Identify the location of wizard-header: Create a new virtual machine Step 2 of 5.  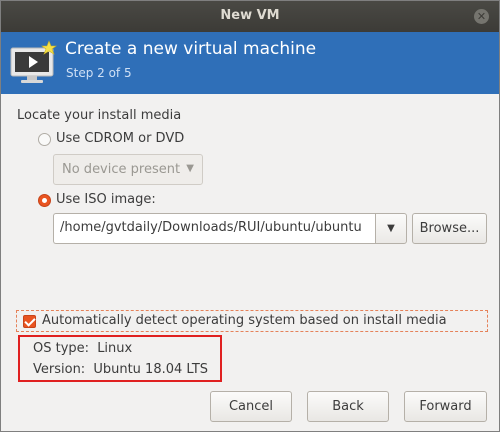
(250, 63).